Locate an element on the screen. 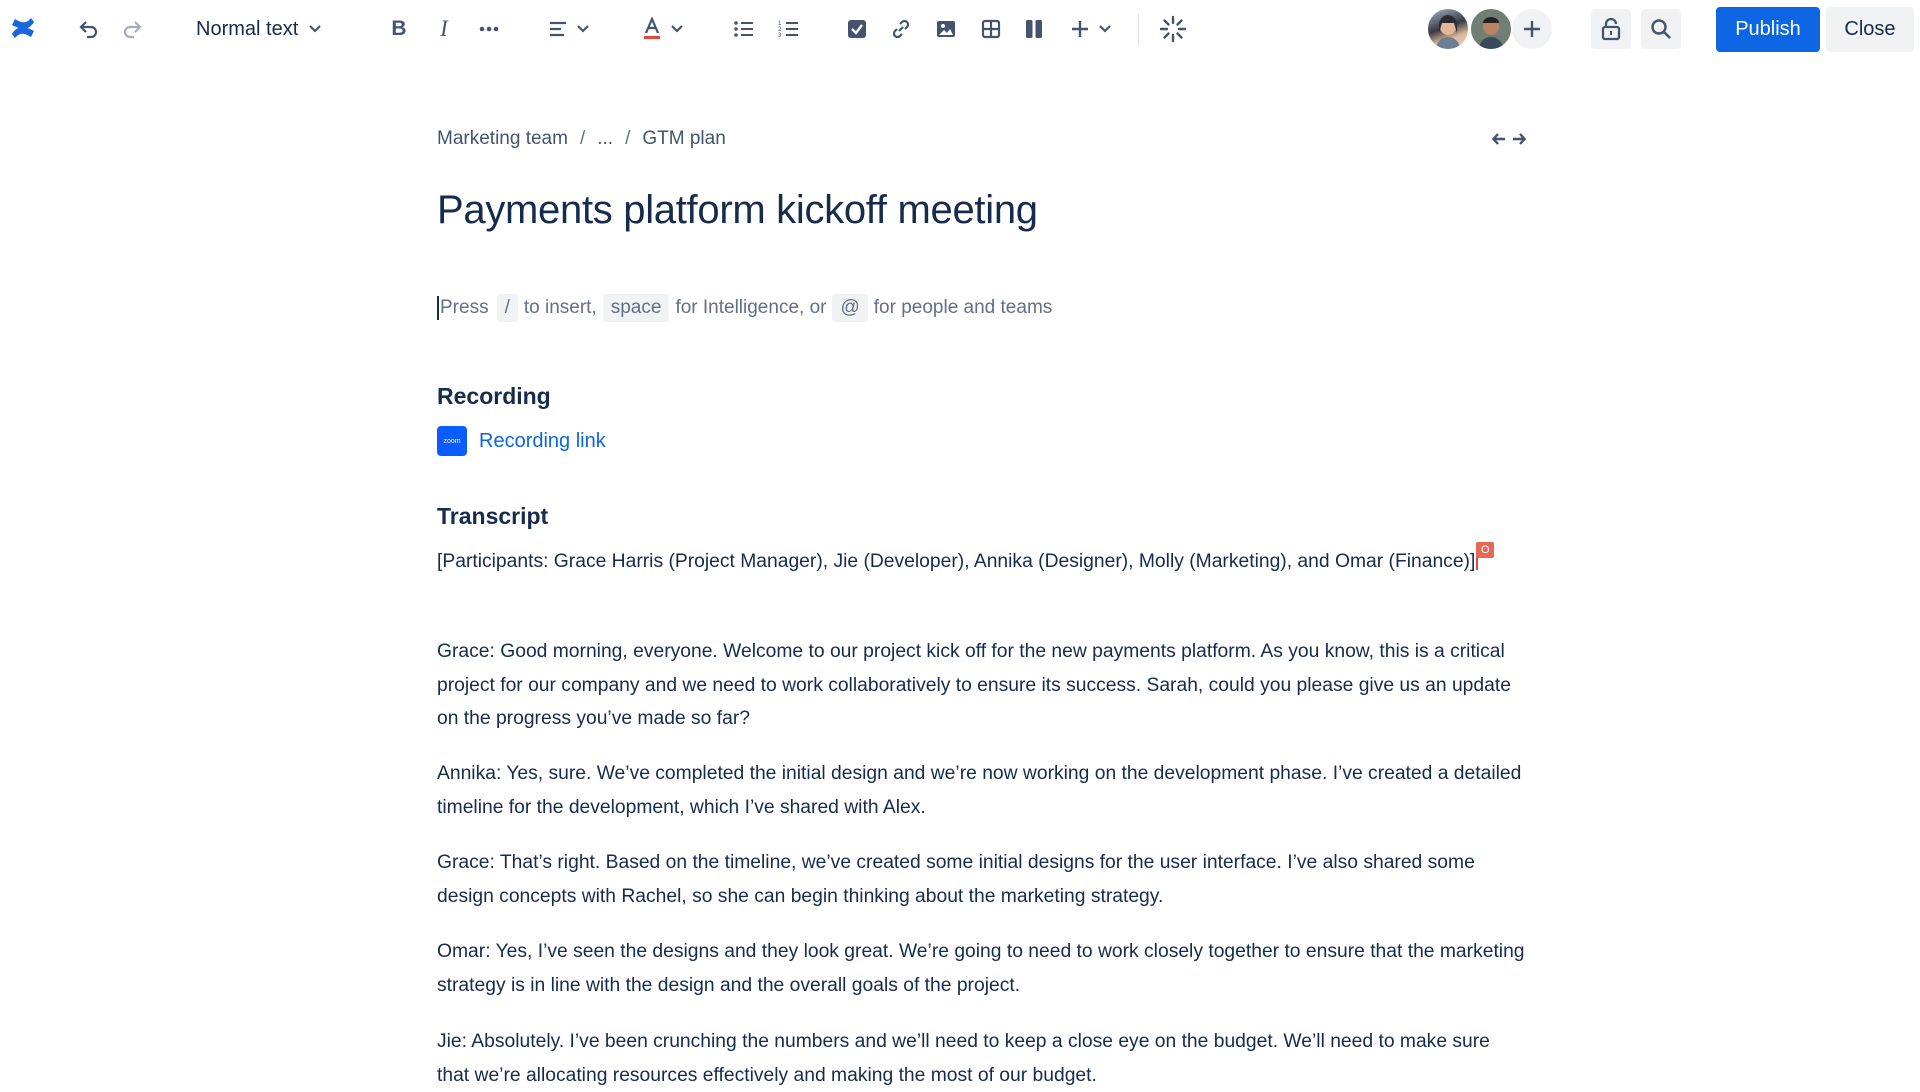 The width and height of the screenshot is (1920, 1092). text-style-label: Normal text is located at coordinates (247, 28).